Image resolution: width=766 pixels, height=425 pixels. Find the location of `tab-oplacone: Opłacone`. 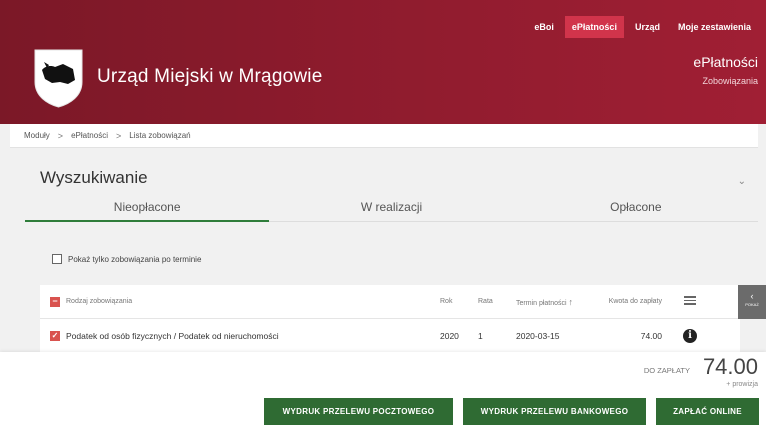

tab-oplacone: Opłacone is located at coordinates (636, 208).